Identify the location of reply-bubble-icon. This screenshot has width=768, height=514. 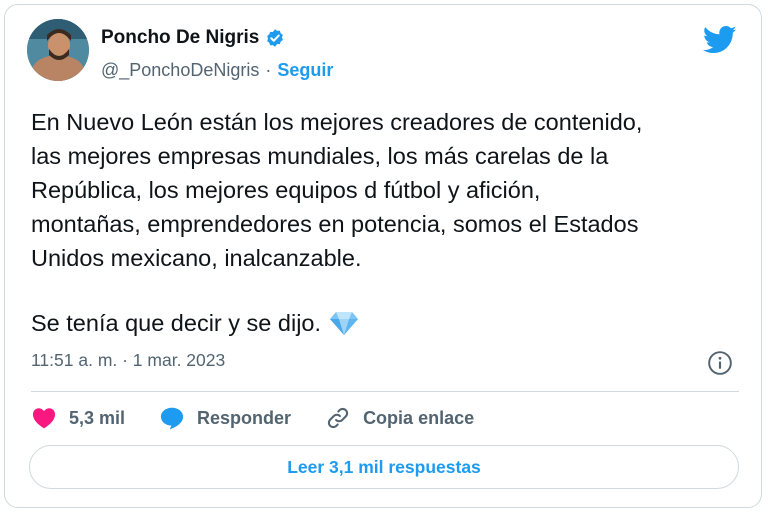
(172, 418).